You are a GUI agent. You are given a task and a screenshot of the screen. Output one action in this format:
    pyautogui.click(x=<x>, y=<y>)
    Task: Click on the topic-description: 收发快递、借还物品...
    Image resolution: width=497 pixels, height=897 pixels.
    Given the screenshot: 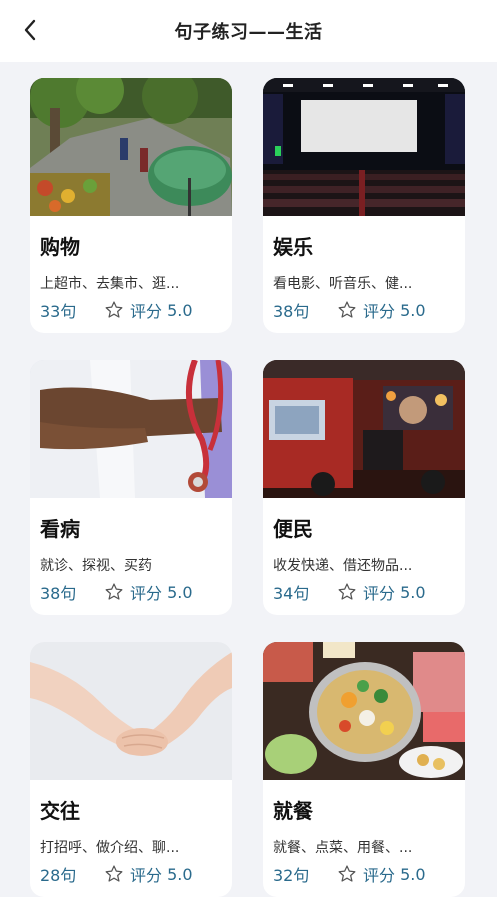 What is the action you would take?
    pyautogui.click(x=343, y=566)
    